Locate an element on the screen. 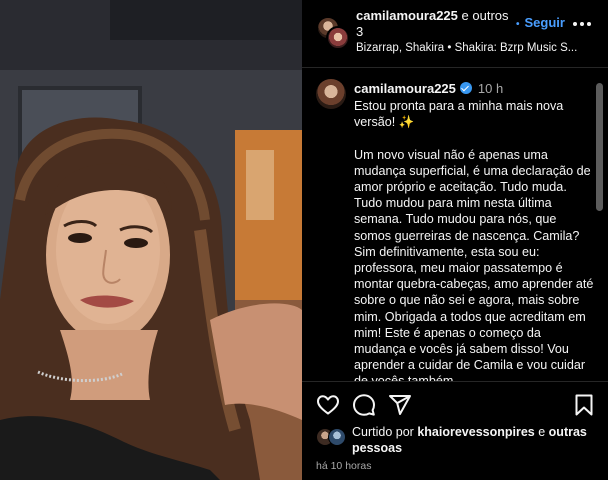  comment-icon is located at coordinates (364, 405).